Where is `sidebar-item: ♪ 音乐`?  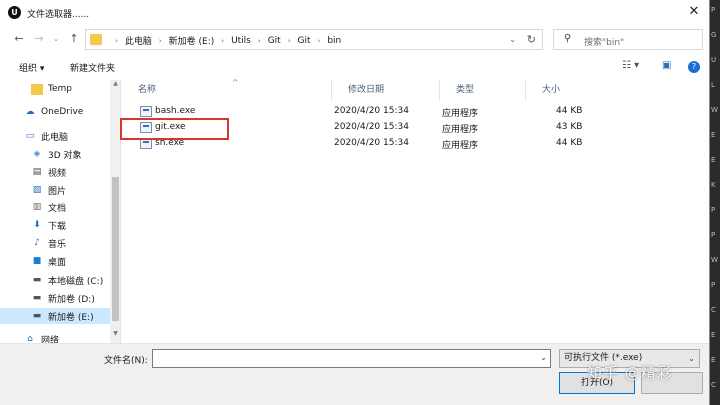
sidebar-item: ♪ 音乐 is located at coordinates (55, 243).